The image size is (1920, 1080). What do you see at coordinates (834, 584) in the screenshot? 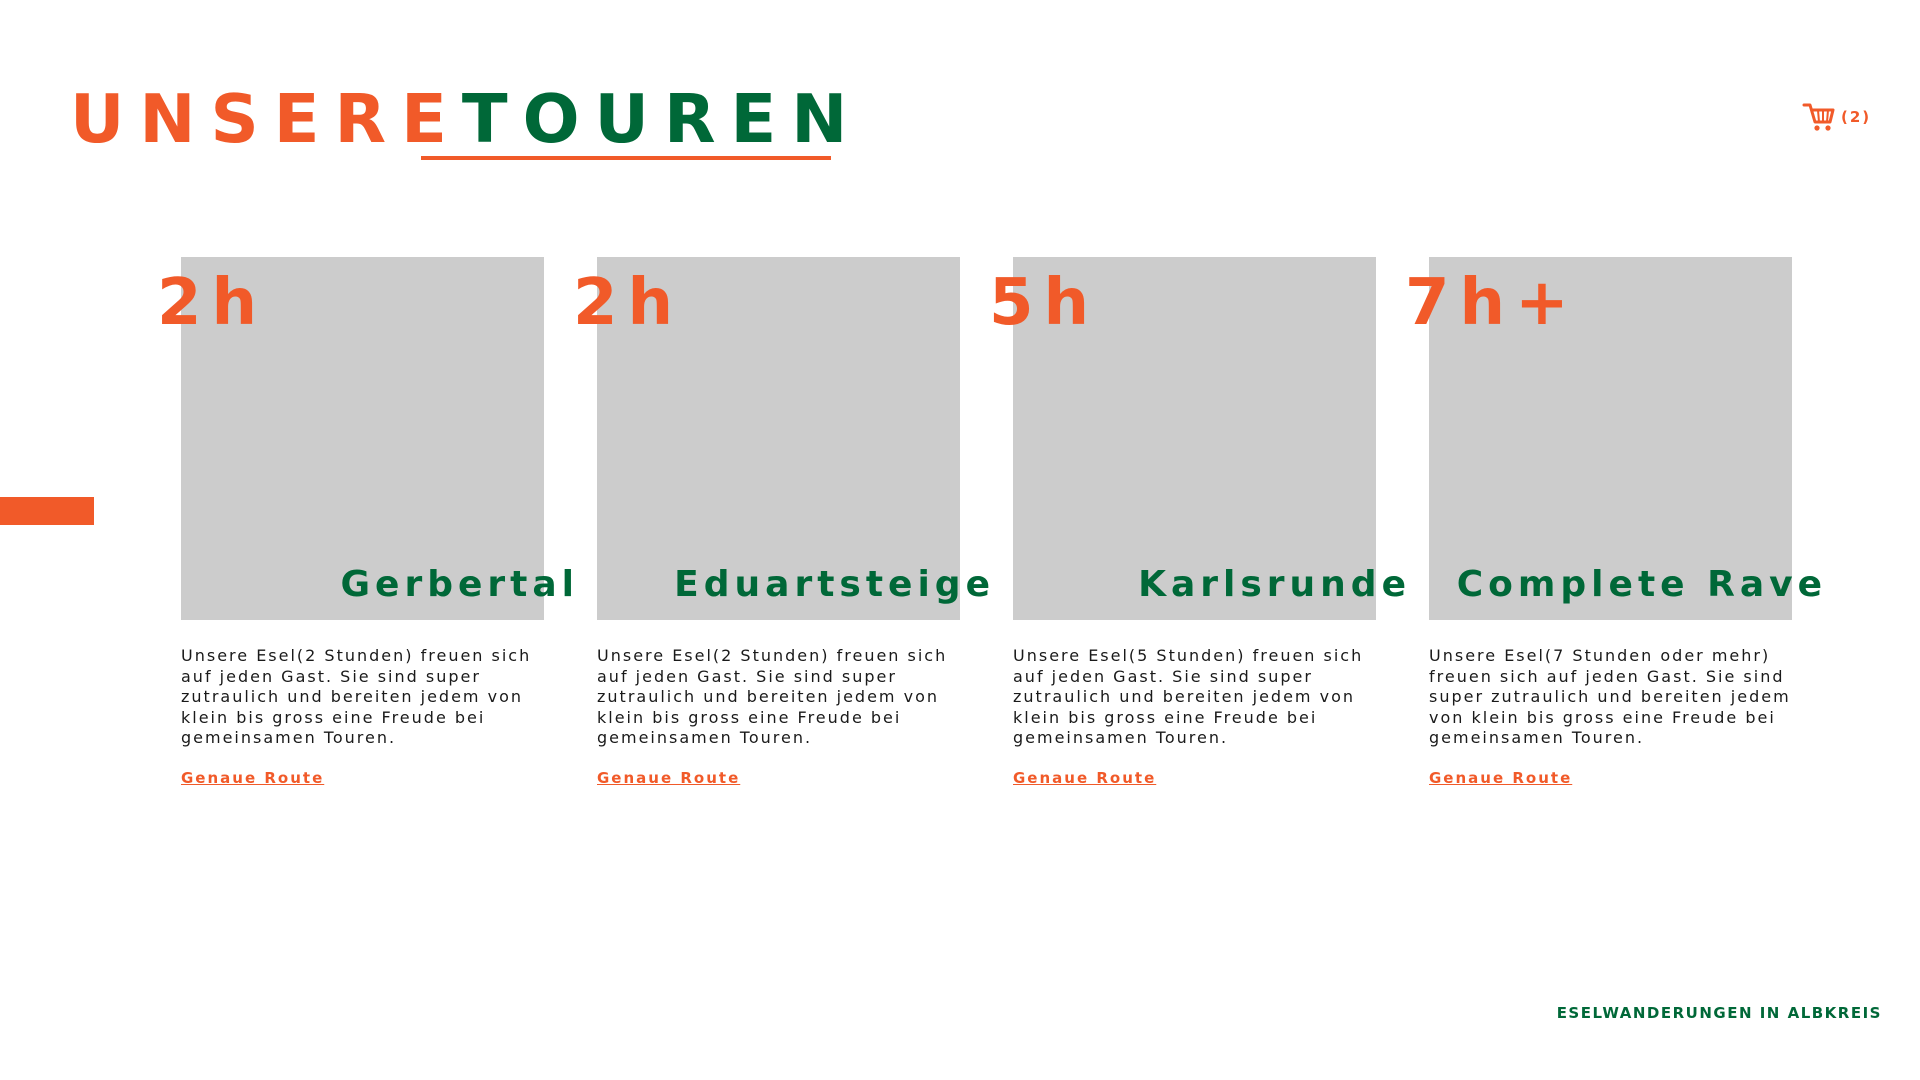
I see `tour-name: Eduartsteige` at bounding box center [834, 584].